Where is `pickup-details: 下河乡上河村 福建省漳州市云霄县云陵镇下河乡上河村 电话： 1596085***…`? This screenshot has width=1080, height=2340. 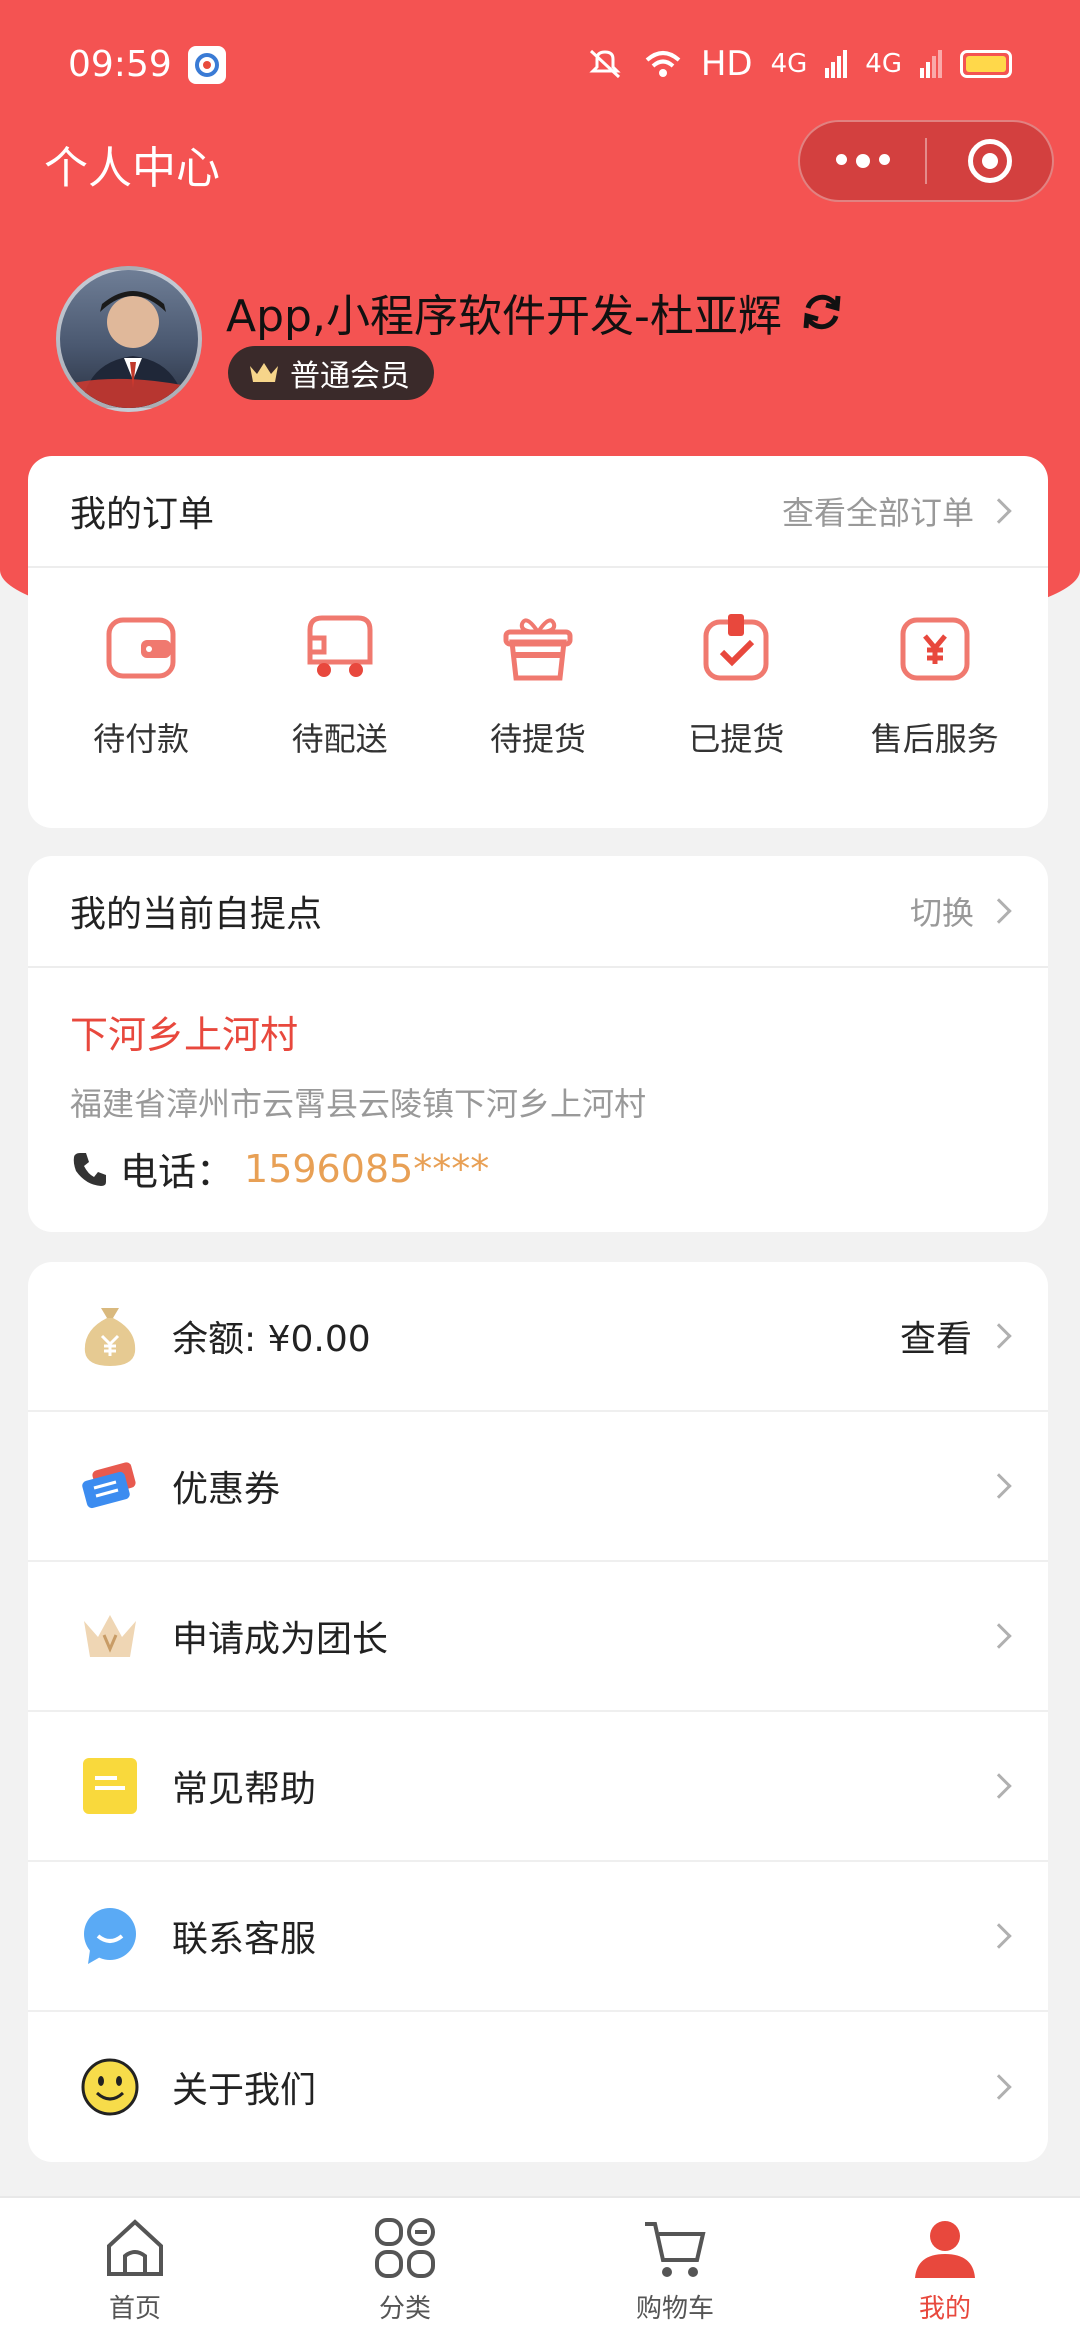 pickup-details: 下河乡上河村 福建省漳州市云霄县云陵镇下河乡上河村 电话： 1596085***… is located at coordinates (538, 1100).